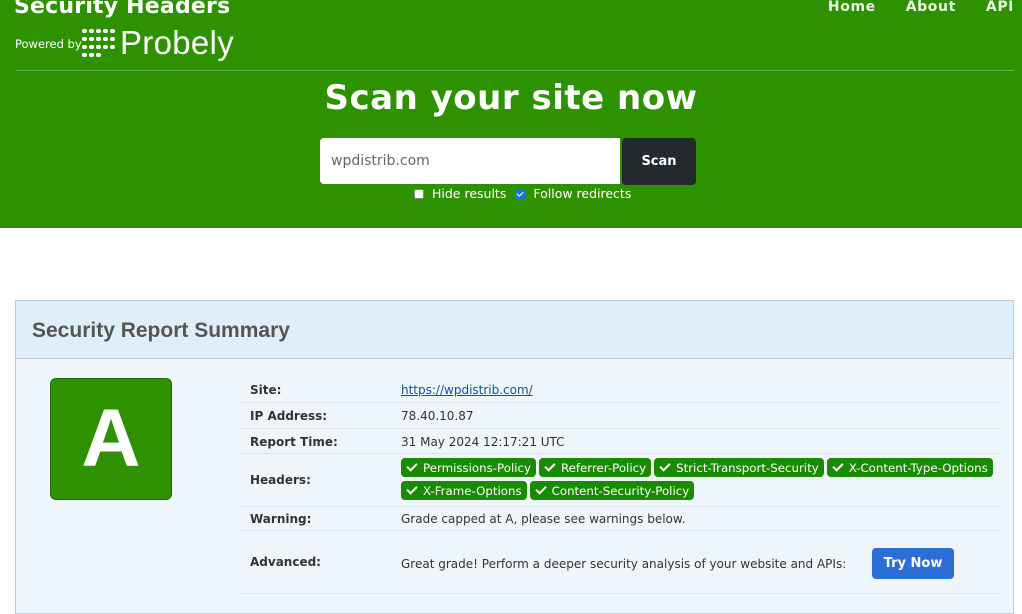 Image resolution: width=1022 pixels, height=614 pixels. Describe the element at coordinates (122, 9) in the screenshot. I see `site-title: Security Headers` at that location.